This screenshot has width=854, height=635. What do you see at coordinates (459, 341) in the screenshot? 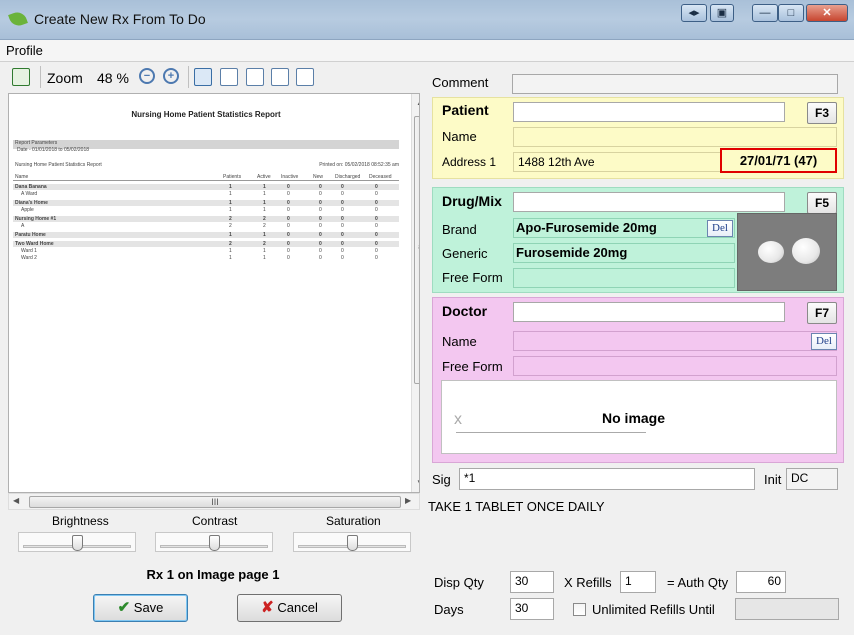
I see `doctor-name-label: Name` at bounding box center [459, 341].